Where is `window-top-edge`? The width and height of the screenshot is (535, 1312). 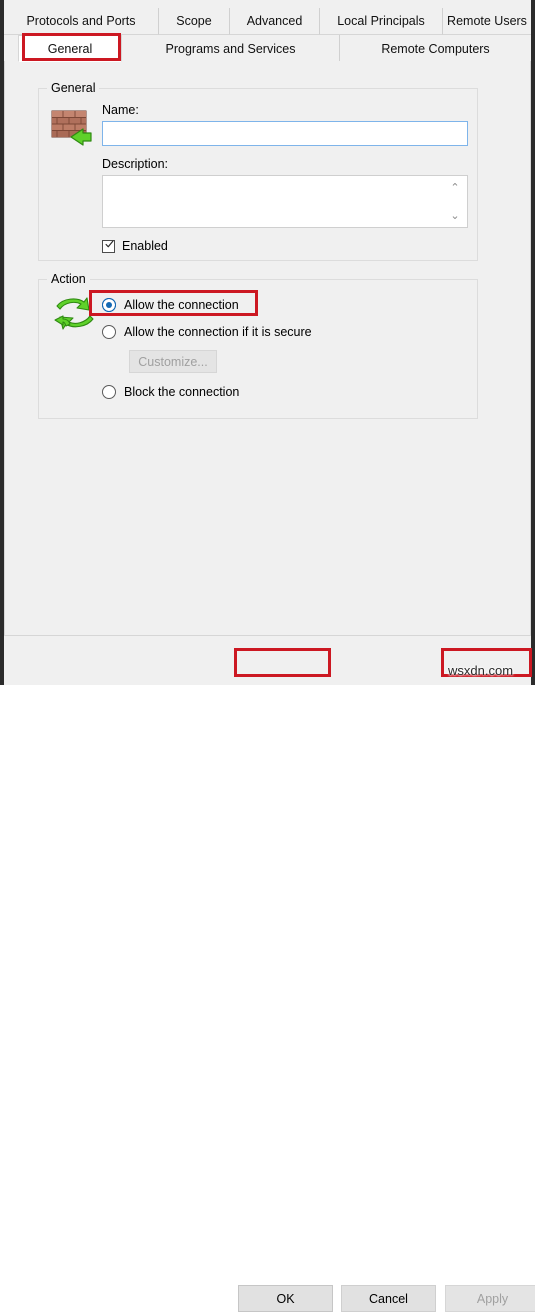 window-top-edge is located at coordinates (267, 4).